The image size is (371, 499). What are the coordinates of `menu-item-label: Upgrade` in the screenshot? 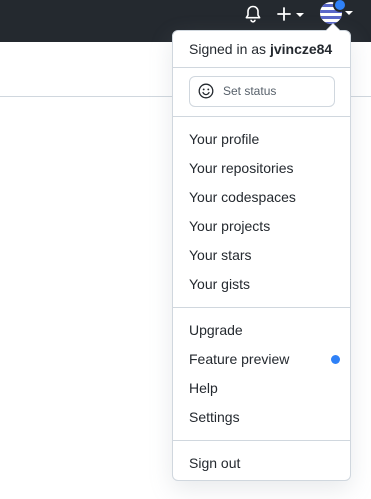 It's located at (216, 330).